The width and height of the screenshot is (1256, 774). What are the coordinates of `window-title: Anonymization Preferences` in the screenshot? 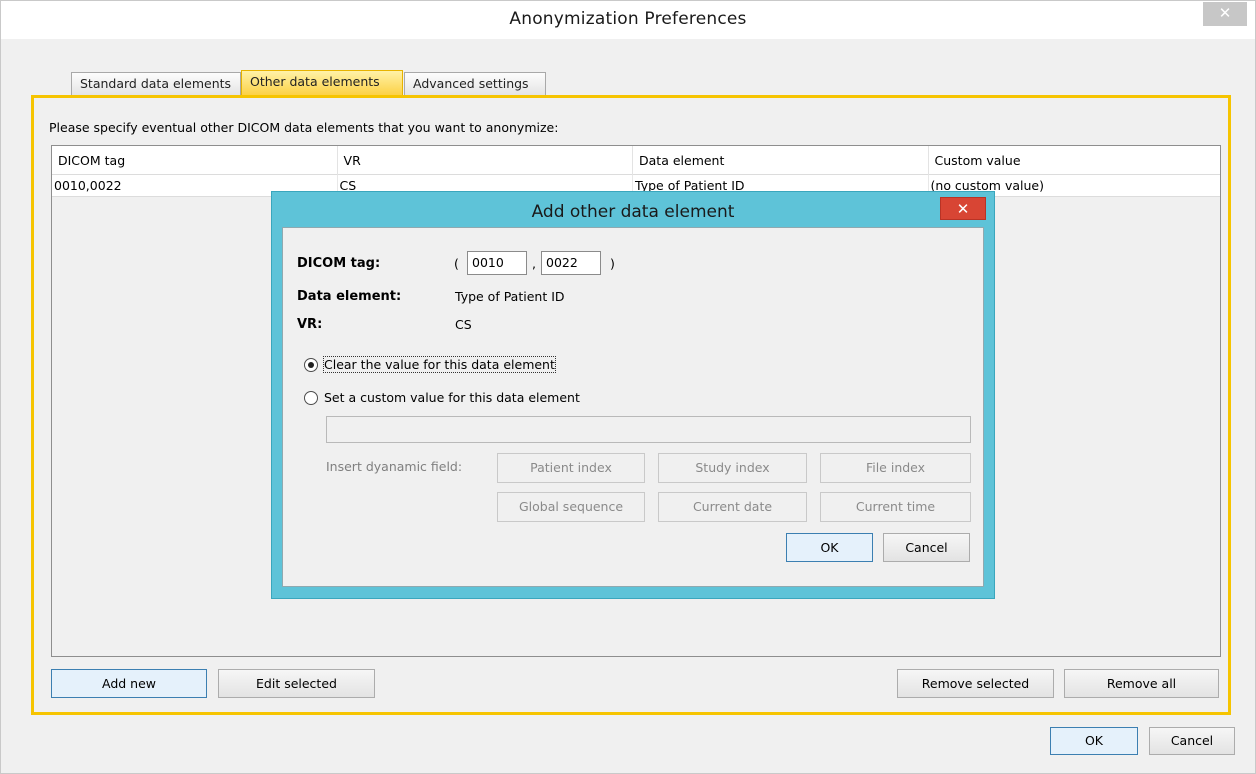 It's located at (628, 19).